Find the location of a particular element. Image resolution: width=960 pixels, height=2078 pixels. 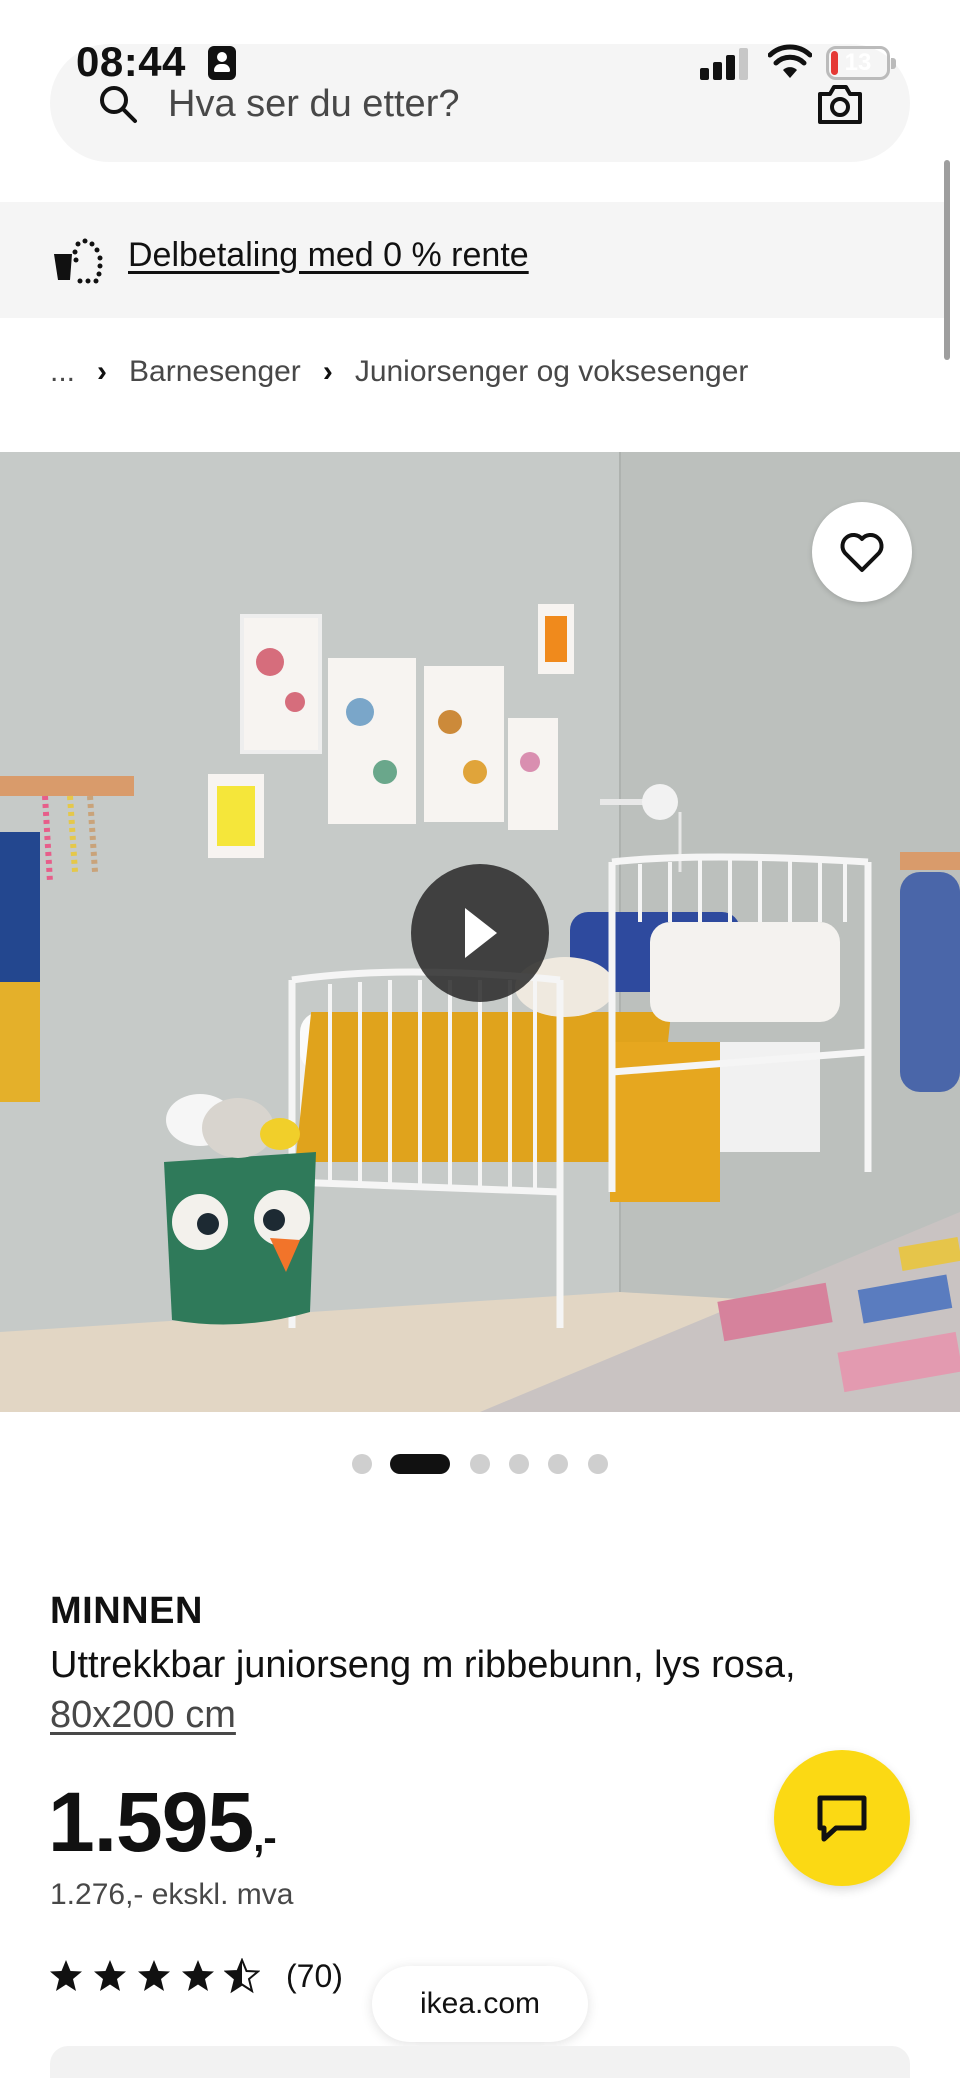

next-section-card is located at coordinates (480, 2062).